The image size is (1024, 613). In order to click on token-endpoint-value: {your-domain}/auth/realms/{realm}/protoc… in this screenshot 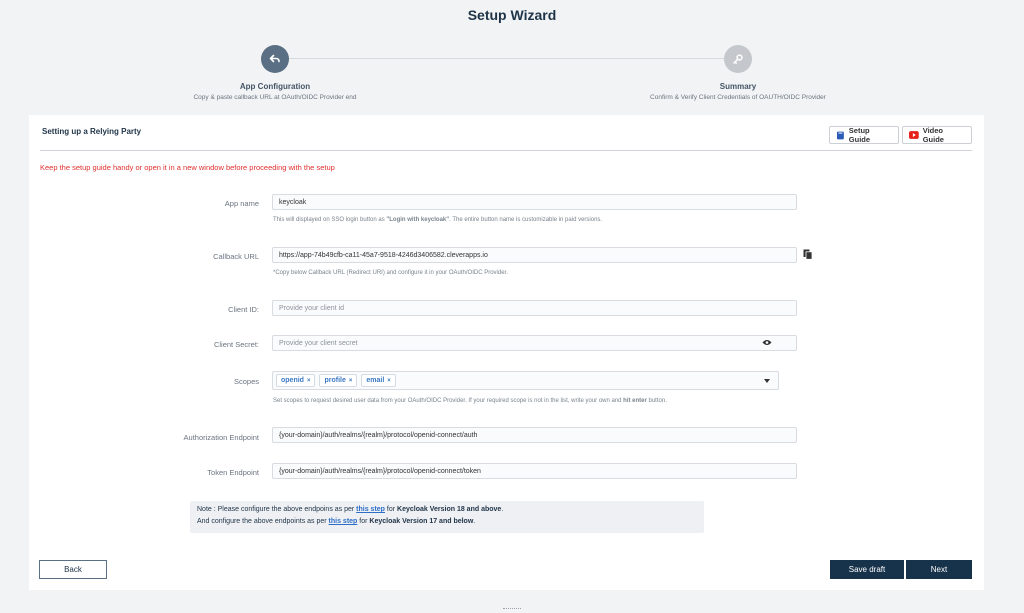, I will do `click(380, 471)`.